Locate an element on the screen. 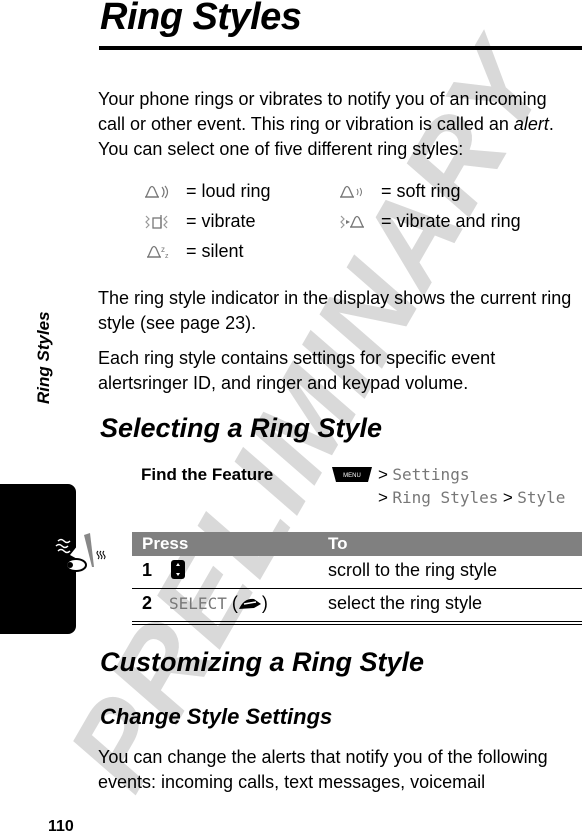 The width and height of the screenshot is (582, 839). path-item-ring-styles: Ring Styles is located at coordinates (445, 497).